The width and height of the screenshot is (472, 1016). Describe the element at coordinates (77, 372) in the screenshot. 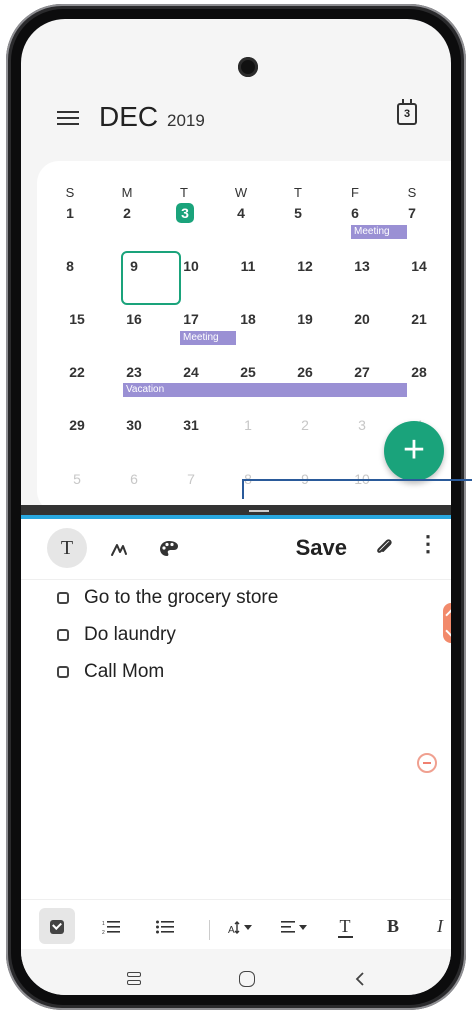

I see `day-cell: 22` at that location.